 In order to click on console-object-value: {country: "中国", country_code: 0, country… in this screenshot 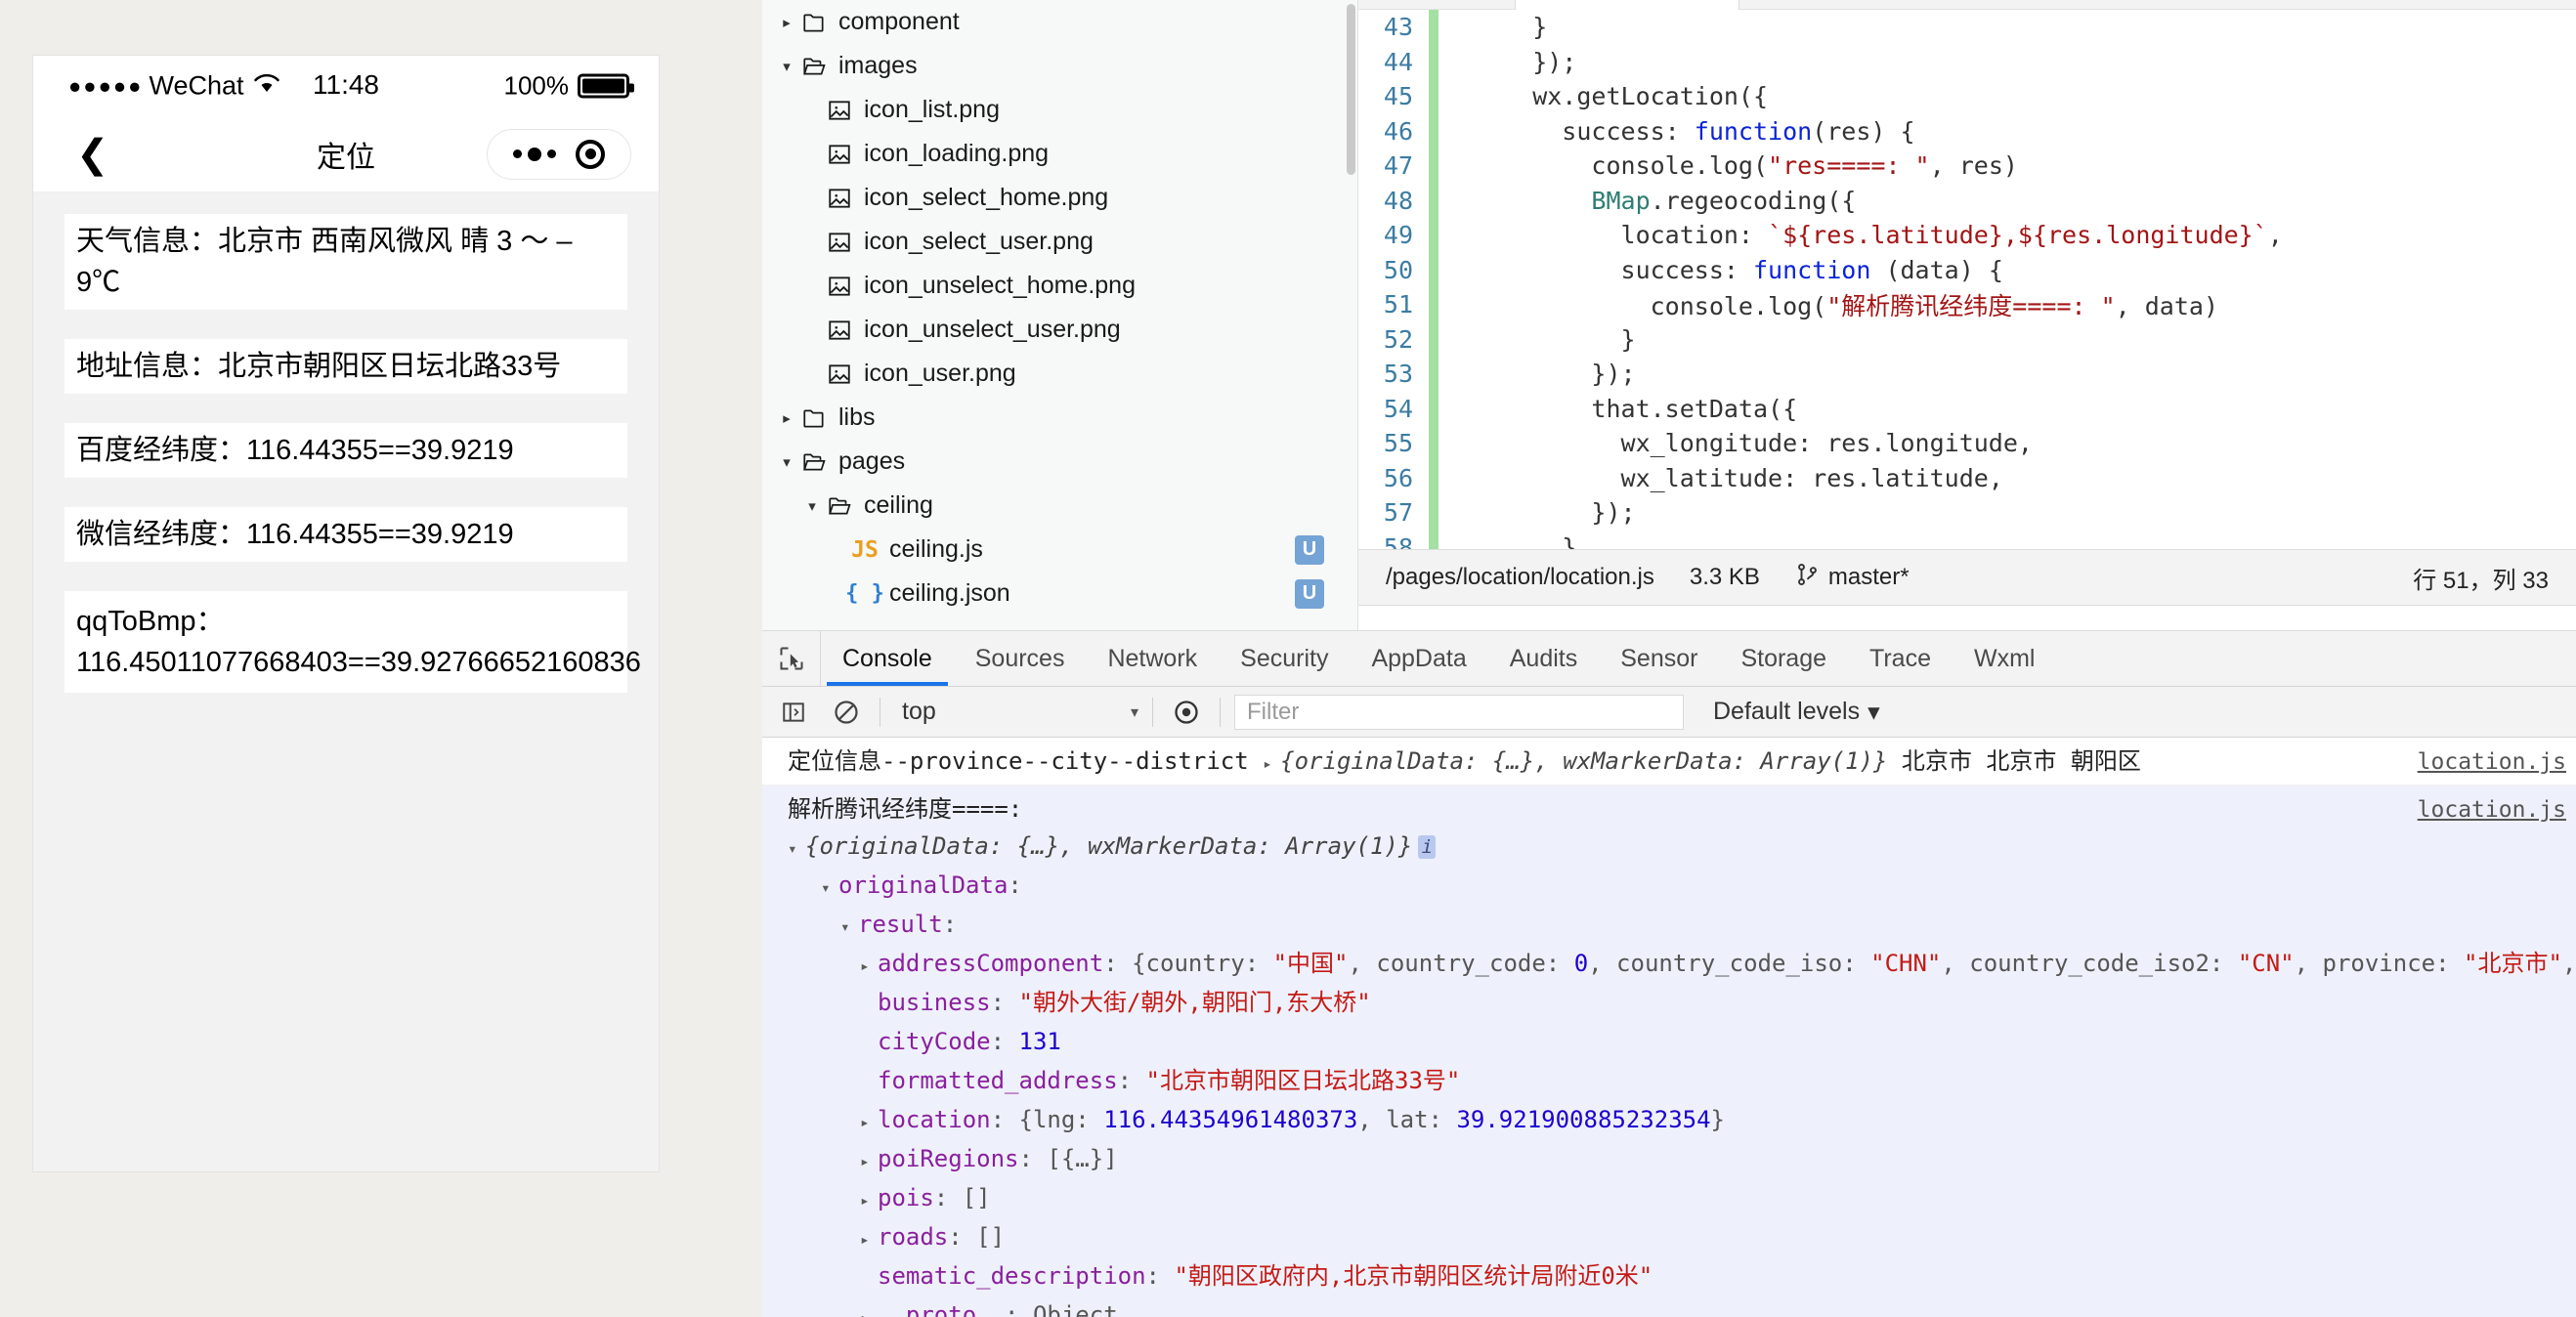, I will do `click(1854, 964)`.